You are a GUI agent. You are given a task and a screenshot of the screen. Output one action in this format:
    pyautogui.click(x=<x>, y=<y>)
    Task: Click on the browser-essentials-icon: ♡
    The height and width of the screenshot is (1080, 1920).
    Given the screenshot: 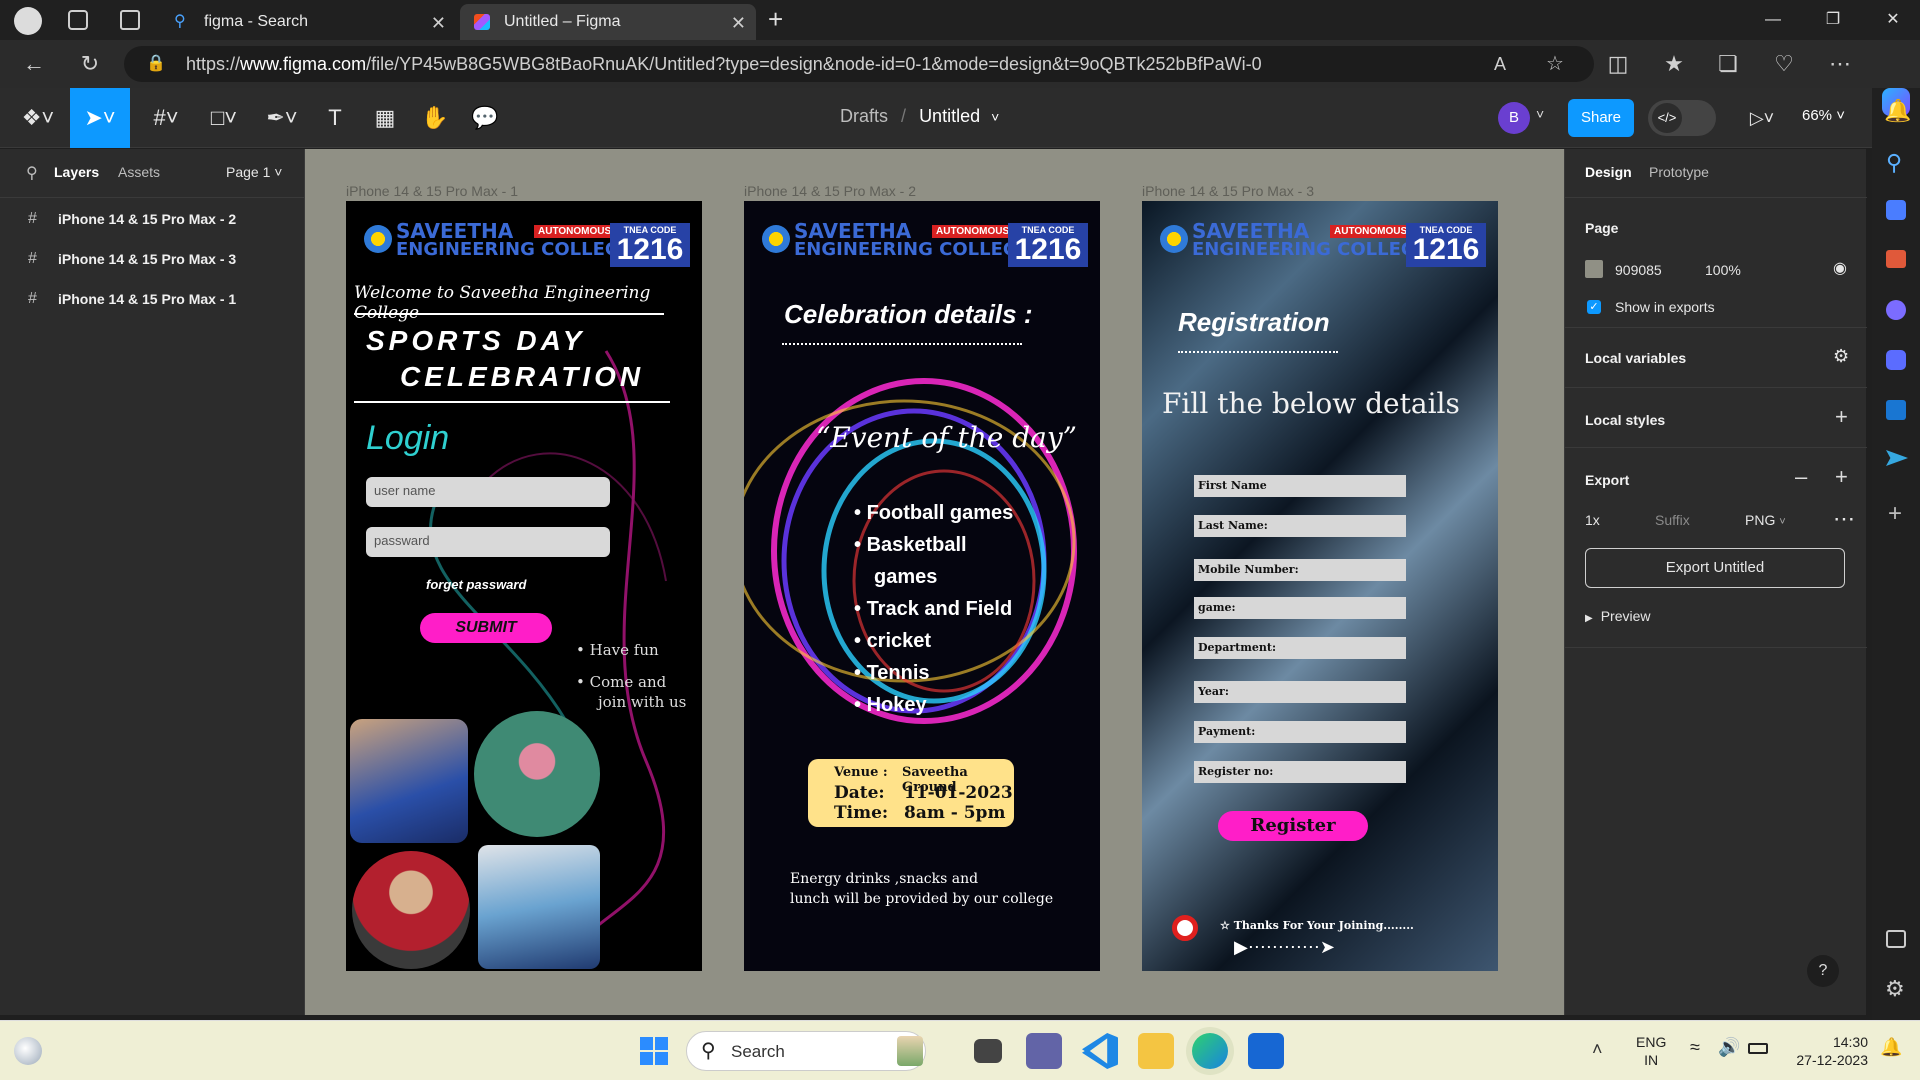 What is the action you would take?
    pyautogui.click(x=1784, y=64)
    